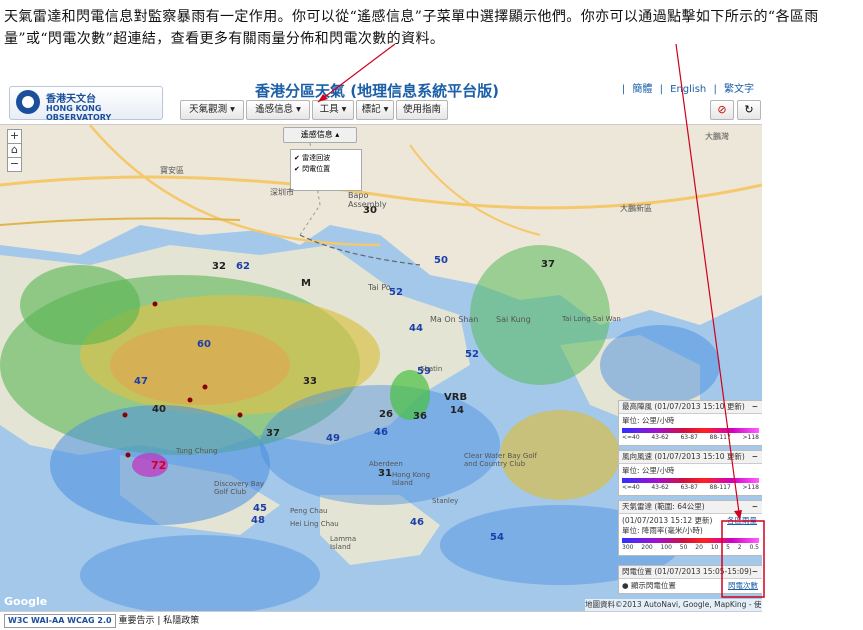 The width and height of the screenshot is (863, 630). Describe the element at coordinates (26, 601) in the screenshot. I see `google-logo: Google` at that location.